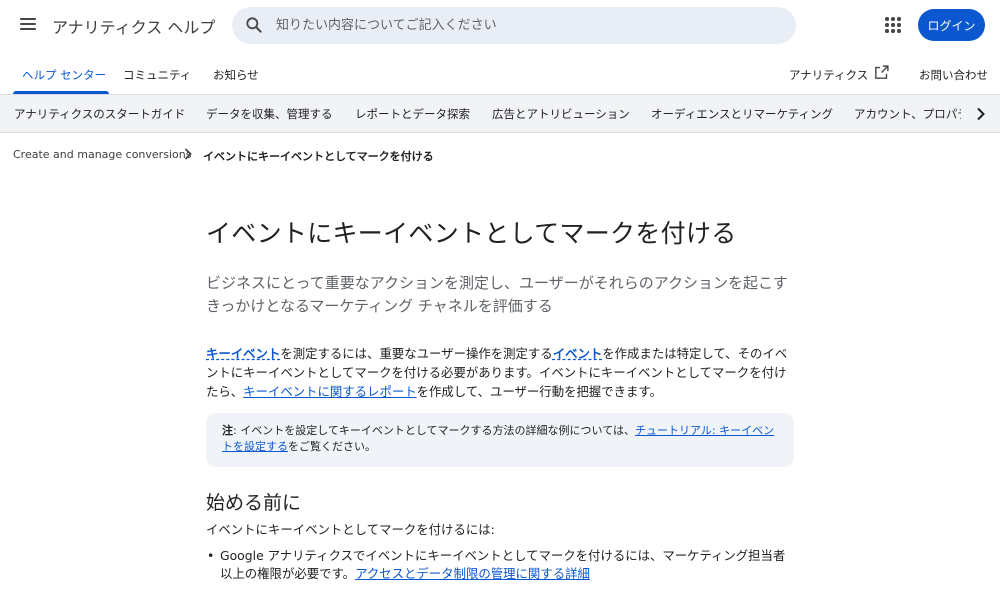 This screenshot has height=594, width=1000. I want to click on category-ads-attribution: 広告とアトリビューション, so click(561, 114).